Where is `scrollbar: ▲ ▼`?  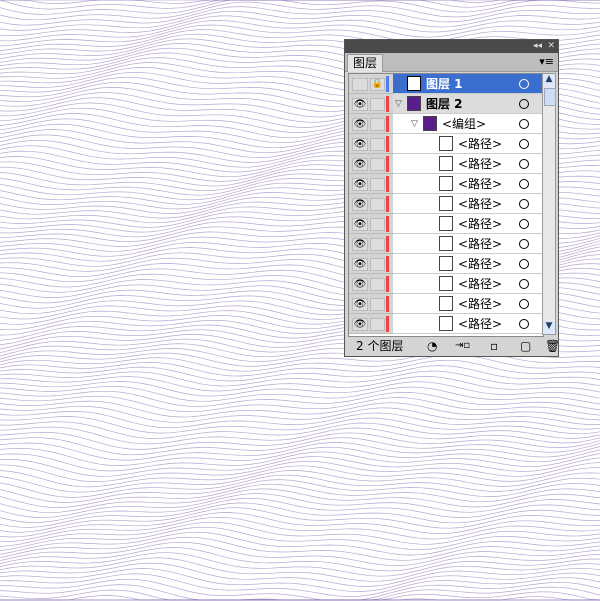
scrollbar: ▲ ▼ is located at coordinates (549, 204).